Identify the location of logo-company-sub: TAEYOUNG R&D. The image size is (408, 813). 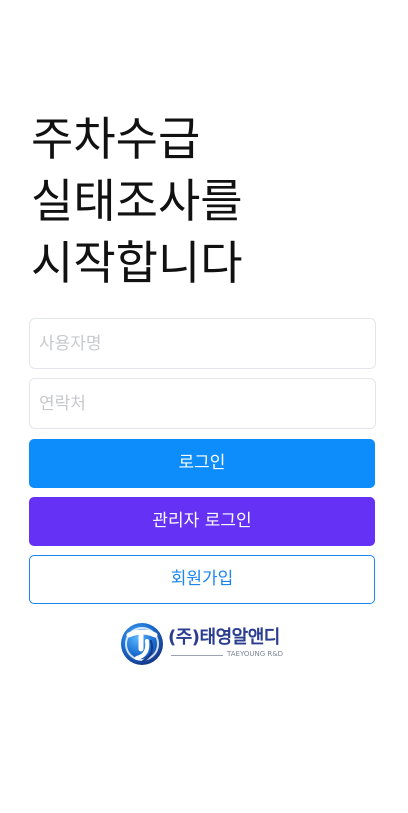
(255, 654).